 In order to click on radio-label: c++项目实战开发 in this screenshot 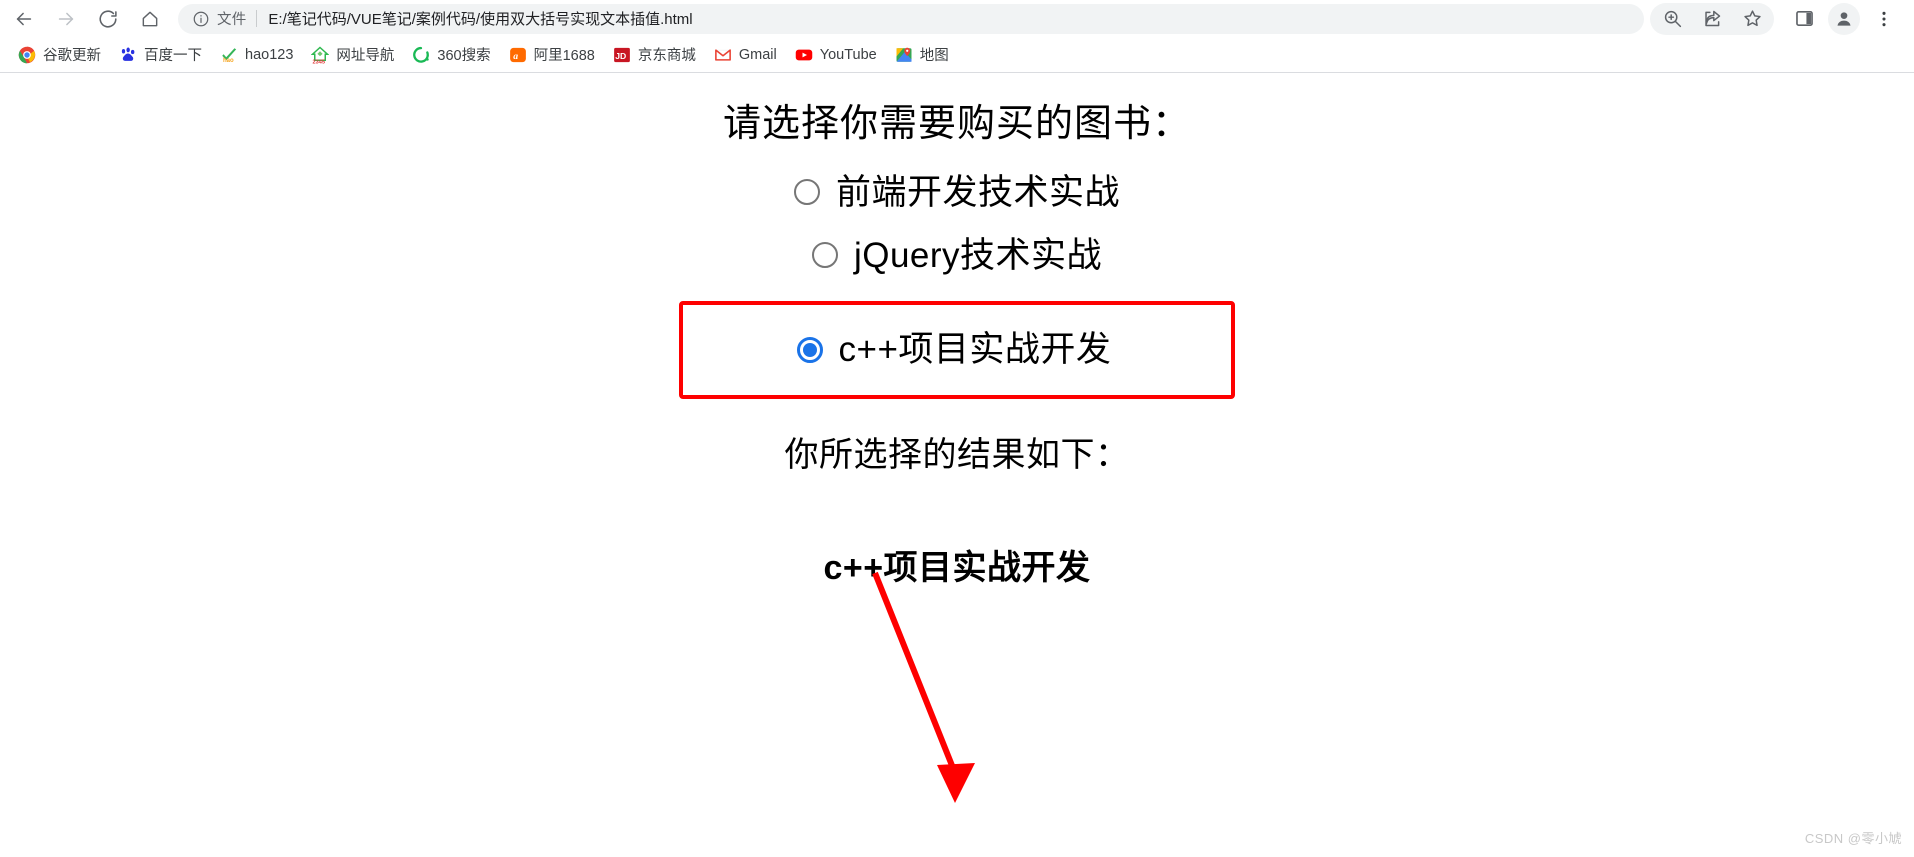, I will do `click(975, 349)`.